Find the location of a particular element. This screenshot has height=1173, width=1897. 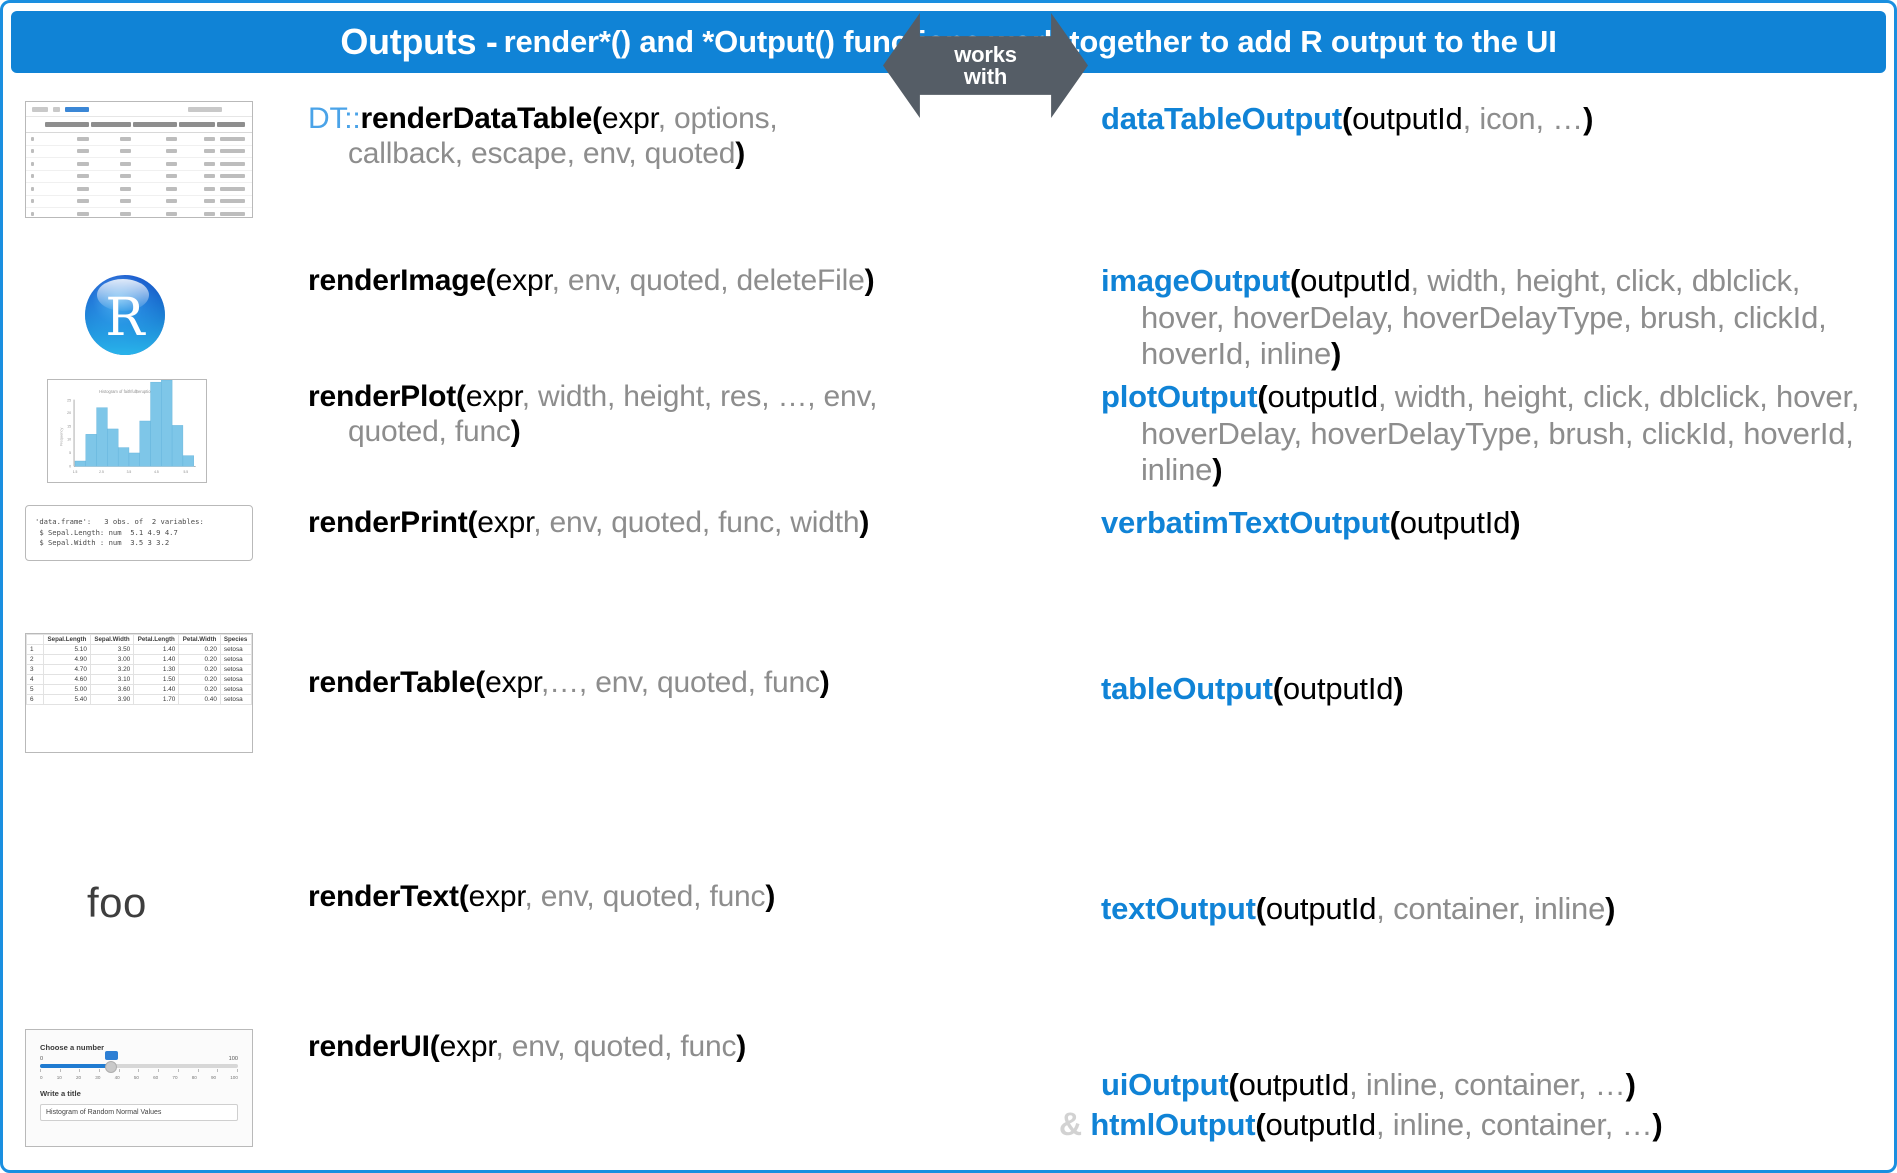

icon-cell-datatable is located at coordinates (141, 159).